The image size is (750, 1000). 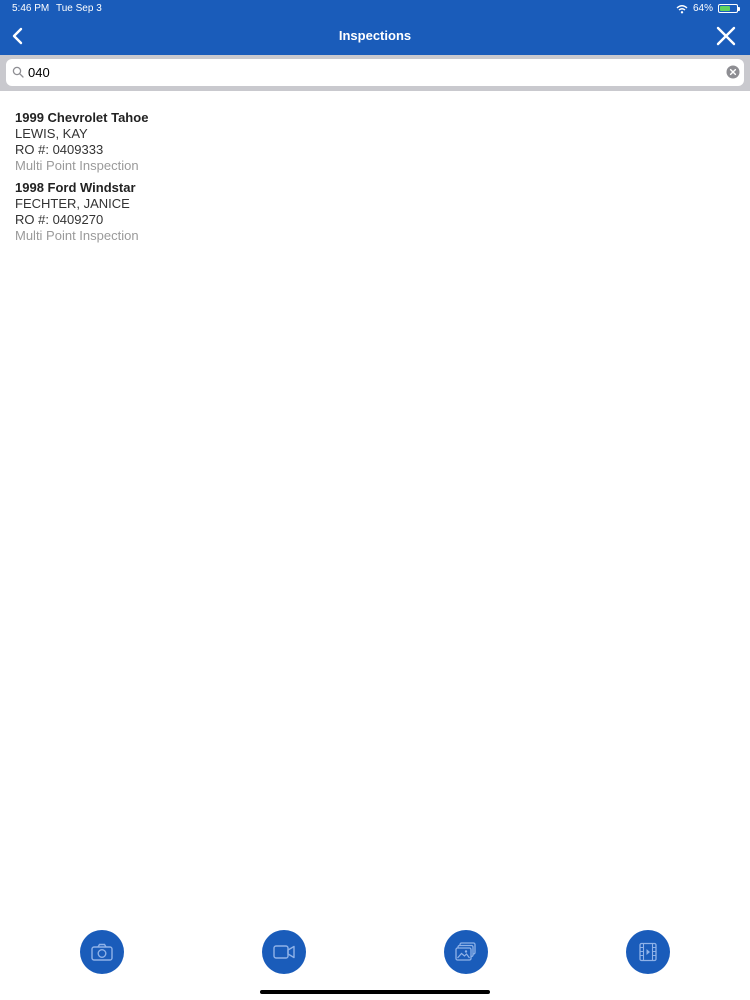 I want to click on camera-icon, so click(x=102, y=952).